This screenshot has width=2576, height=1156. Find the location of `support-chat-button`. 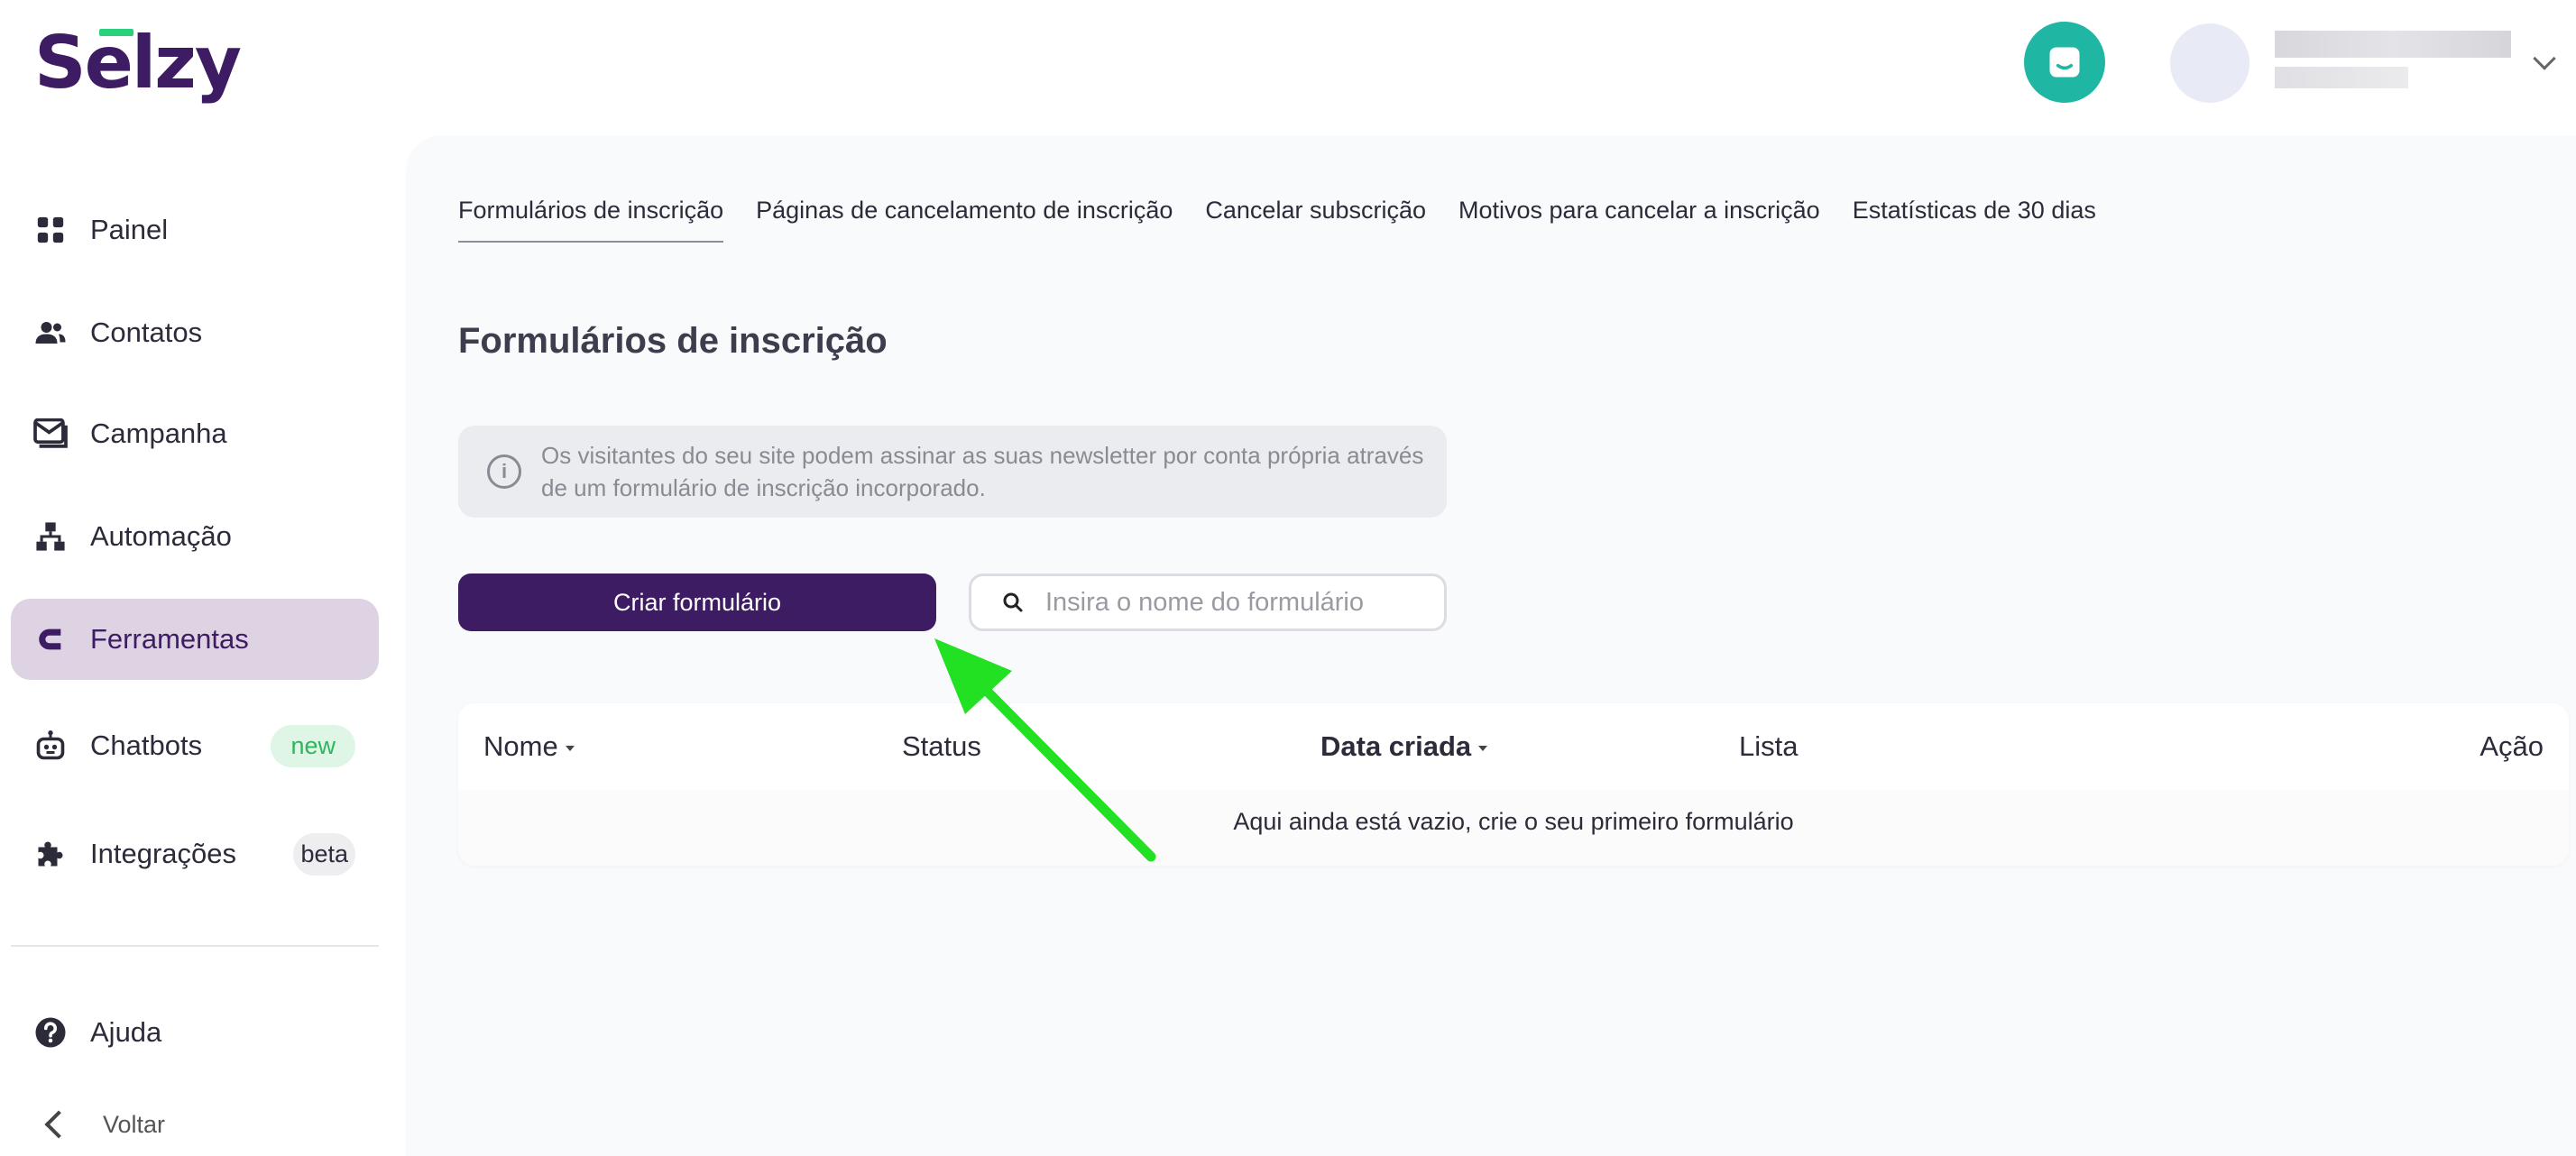

support-chat-button is located at coordinates (2064, 62).